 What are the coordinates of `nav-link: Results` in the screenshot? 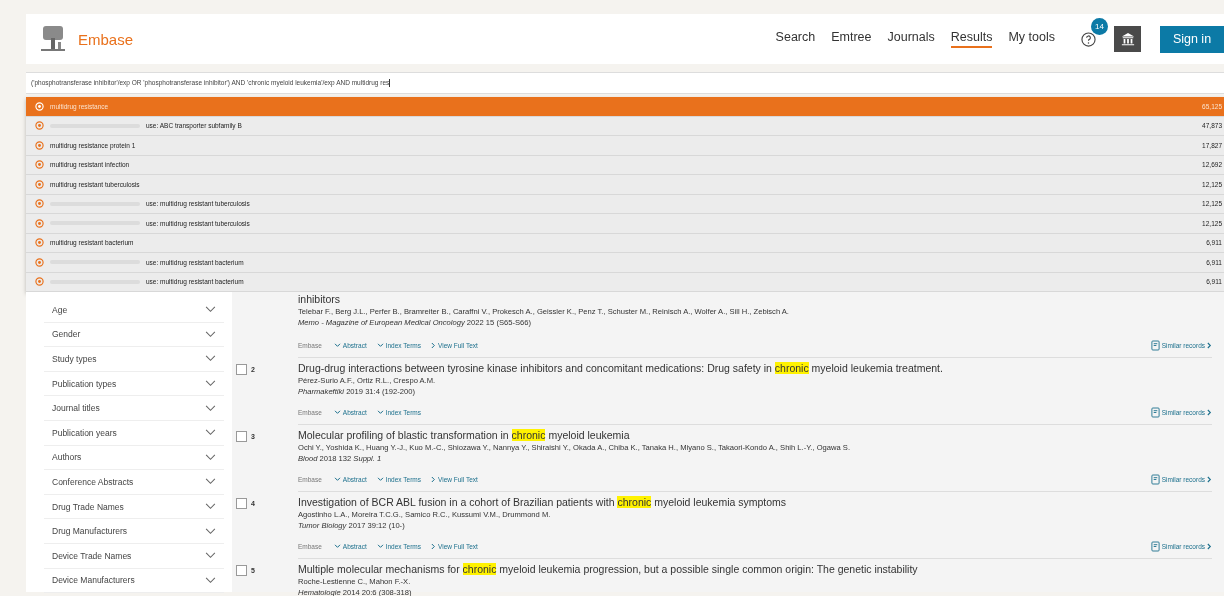 It's located at (971, 39).